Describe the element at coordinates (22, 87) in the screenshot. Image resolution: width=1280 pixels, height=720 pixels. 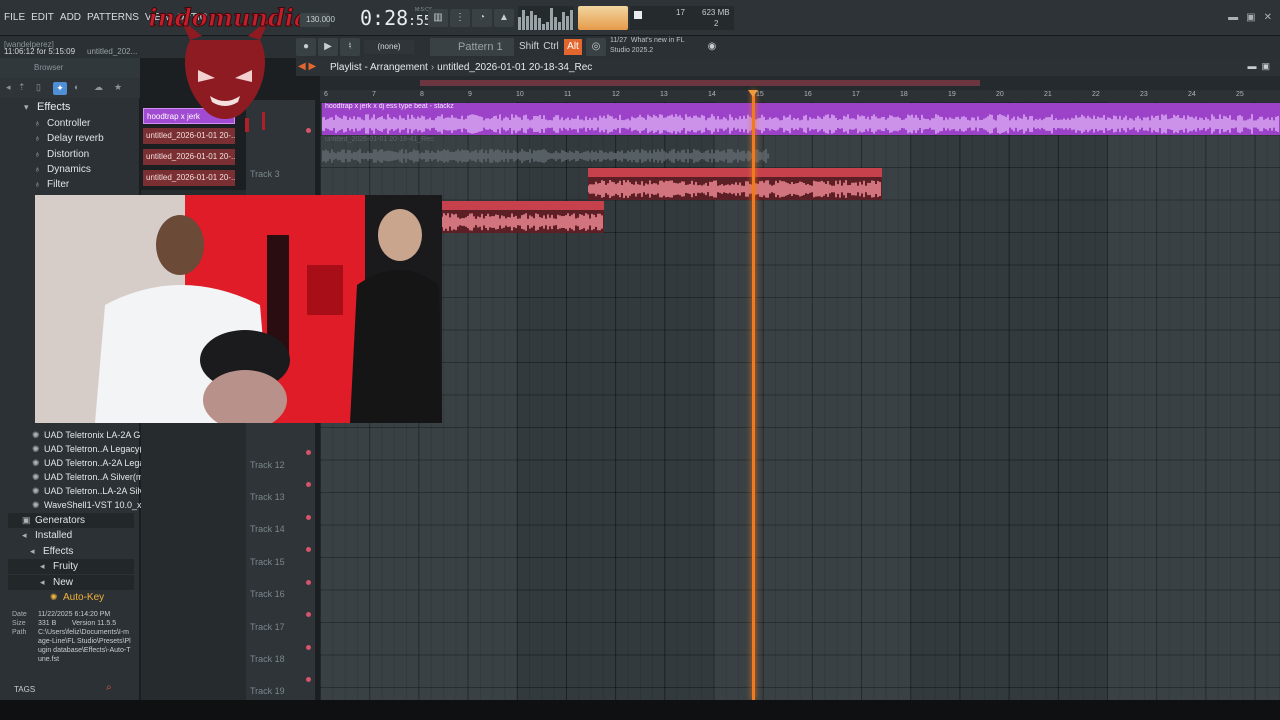
I see `up-icon: ⇡` at that location.